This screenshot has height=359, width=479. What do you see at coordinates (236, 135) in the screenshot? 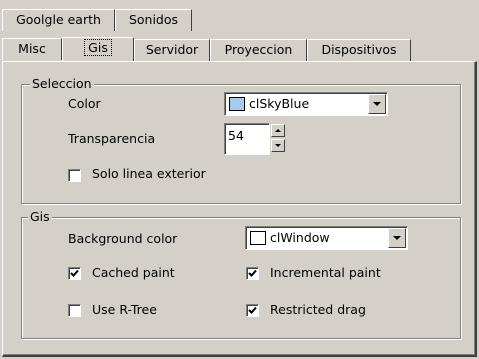
I see `transparency-value: 54` at bounding box center [236, 135].